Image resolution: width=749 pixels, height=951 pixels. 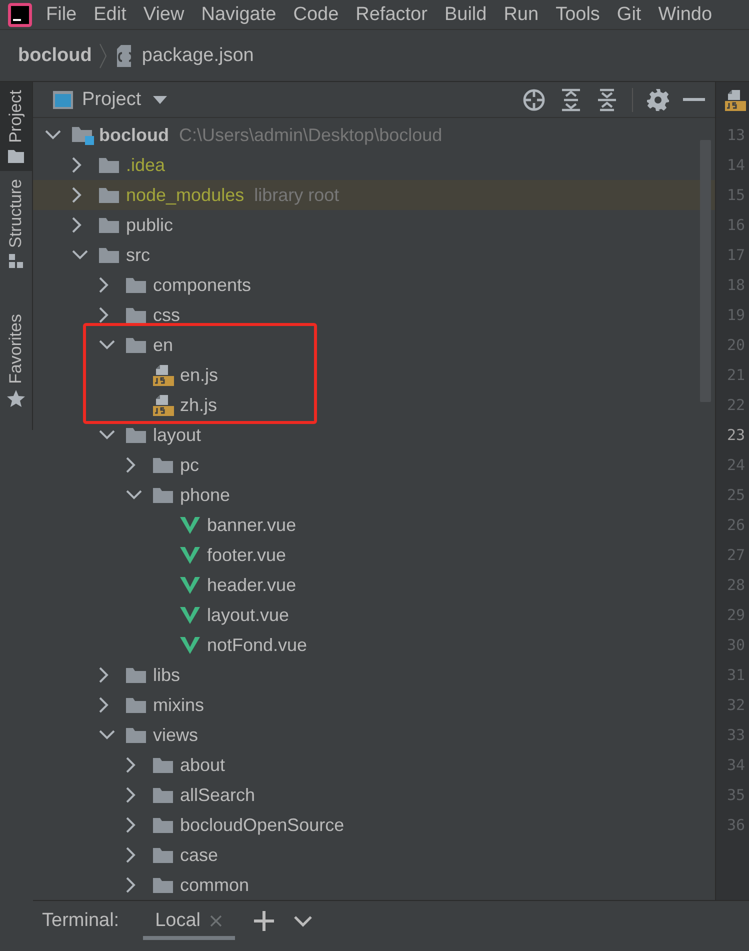 What do you see at coordinates (63, 100) in the screenshot?
I see `project-view-icon` at bounding box center [63, 100].